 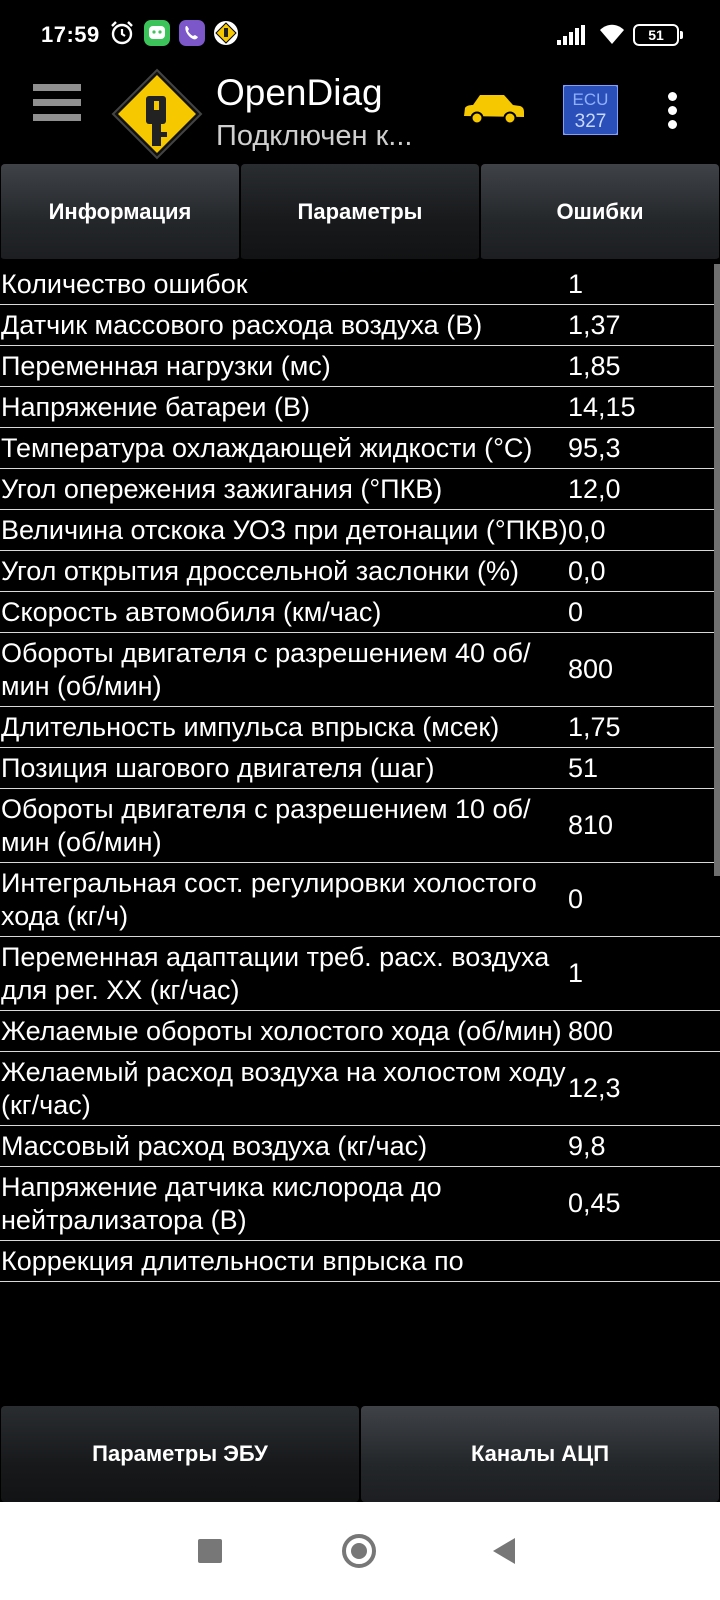 What do you see at coordinates (571, 35) in the screenshot?
I see `signal-icon` at bounding box center [571, 35].